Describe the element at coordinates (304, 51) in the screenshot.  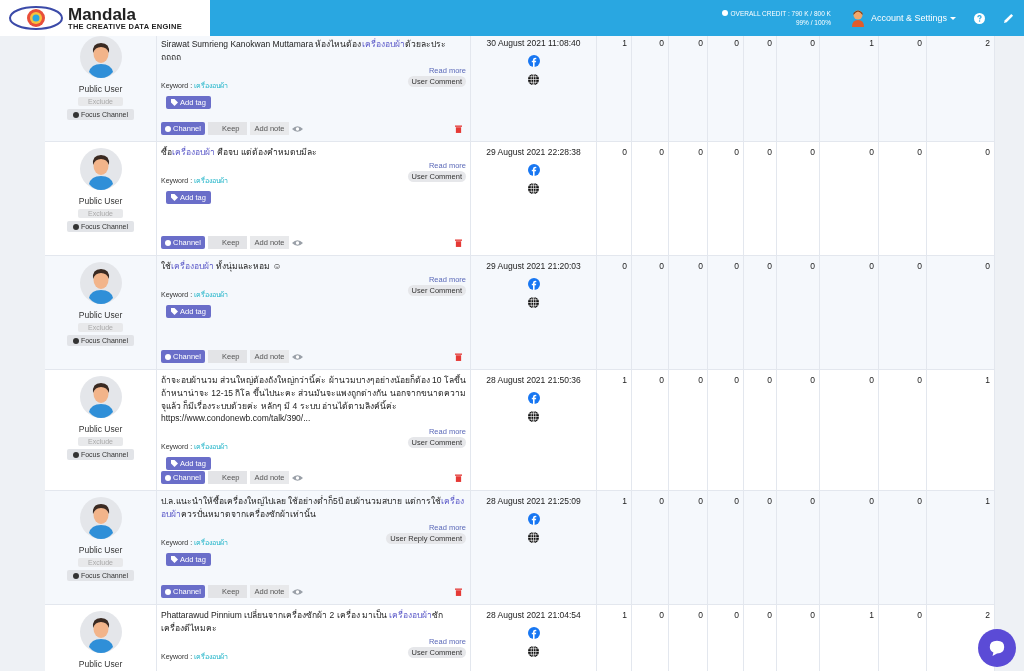
I see `message-text: Sirawat Sumrieng Kanokwan Muttamara ห้องไหนต้องเครื่องอบผ้าด้วยละประ ถถถถ` at that location.